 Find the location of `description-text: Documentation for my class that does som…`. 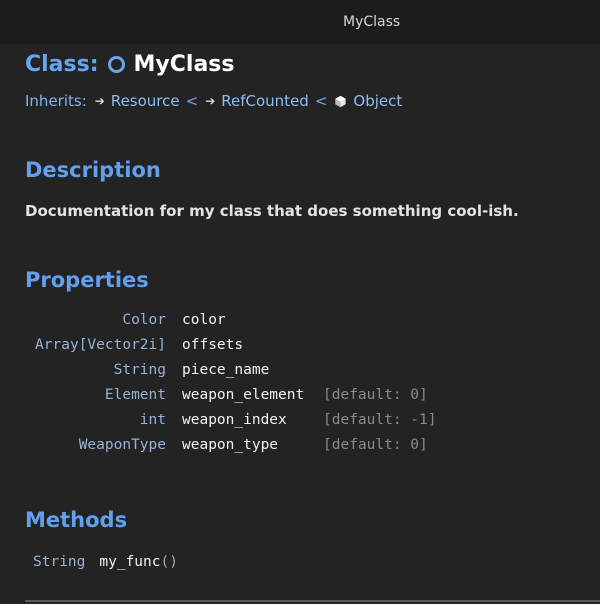

description-text: Documentation for my class that does som… is located at coordinates (272, 211).